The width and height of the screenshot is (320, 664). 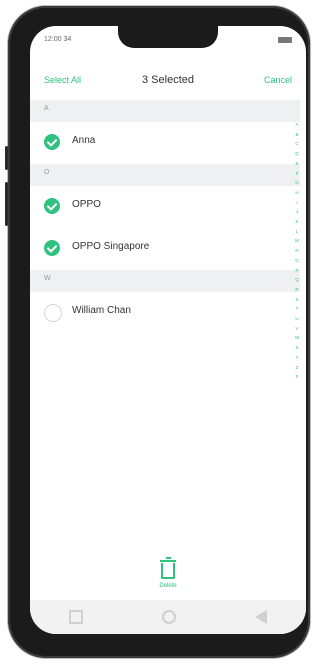 I want to click on index-letter: S, so click(x=296, y=300).